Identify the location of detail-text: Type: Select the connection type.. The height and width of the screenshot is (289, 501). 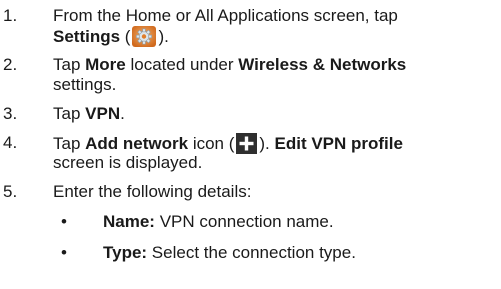
(229, 252).